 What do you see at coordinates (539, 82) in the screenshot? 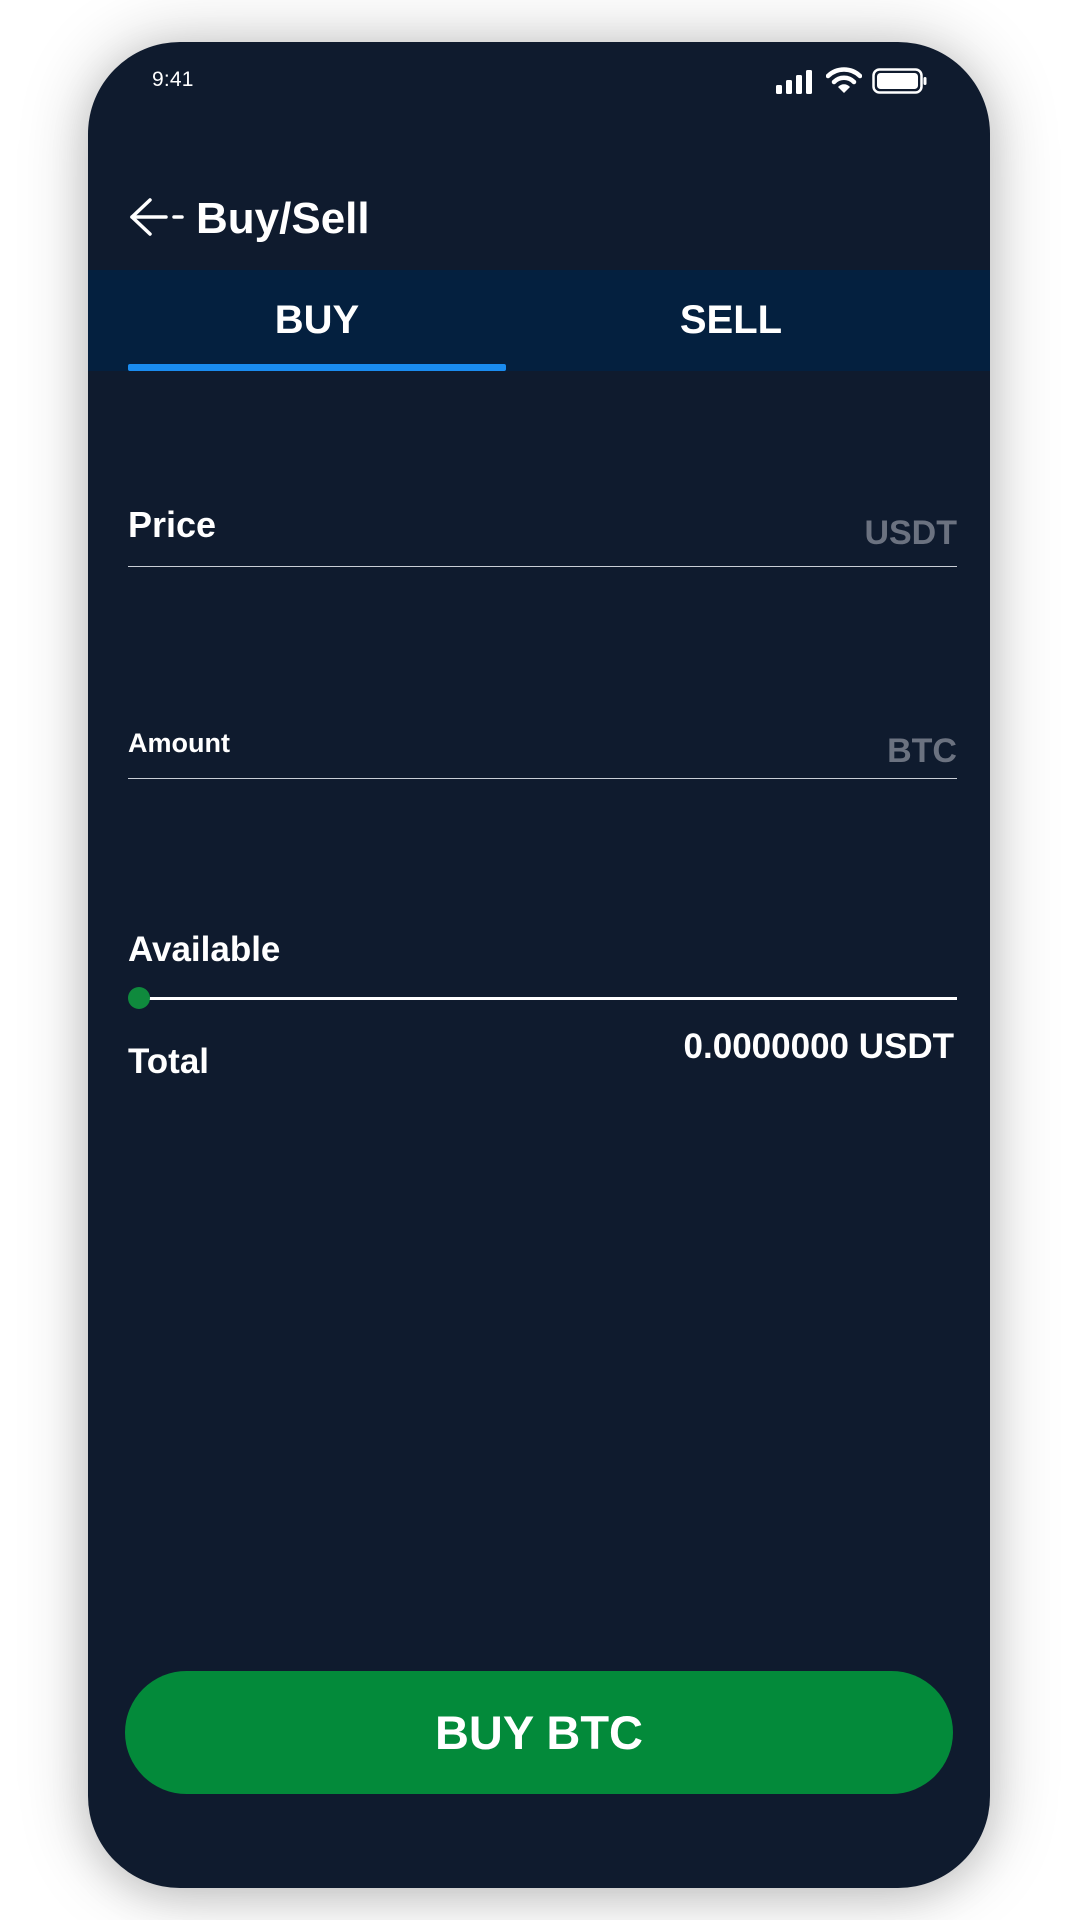
I see `status-bar: 9:41` at bounding box center [539, 82].